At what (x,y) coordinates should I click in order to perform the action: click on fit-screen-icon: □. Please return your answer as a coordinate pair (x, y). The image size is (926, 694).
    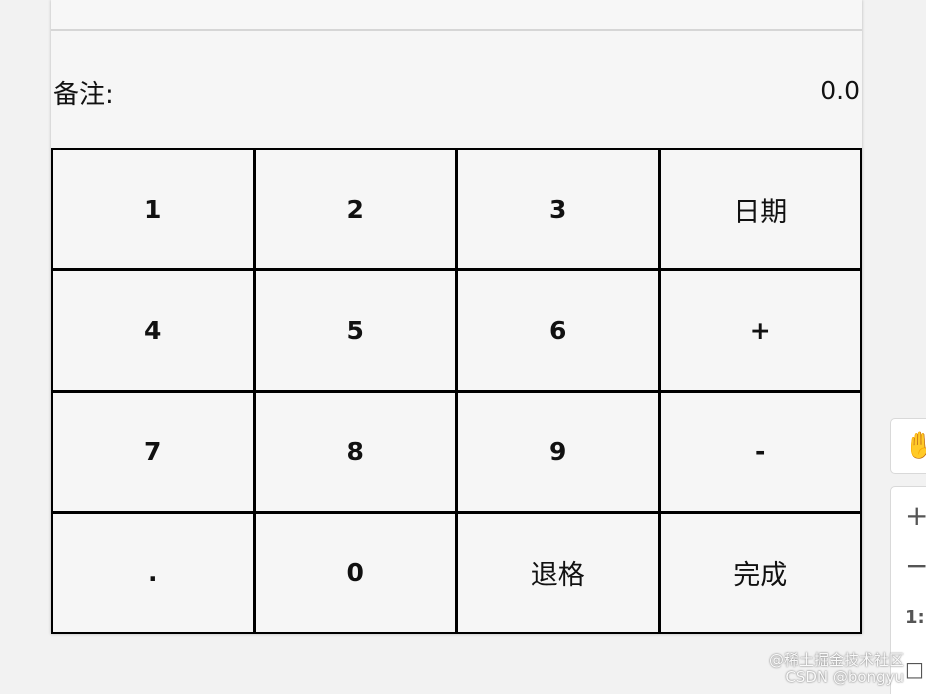
    Looking at the image, I should click on (914, 669).